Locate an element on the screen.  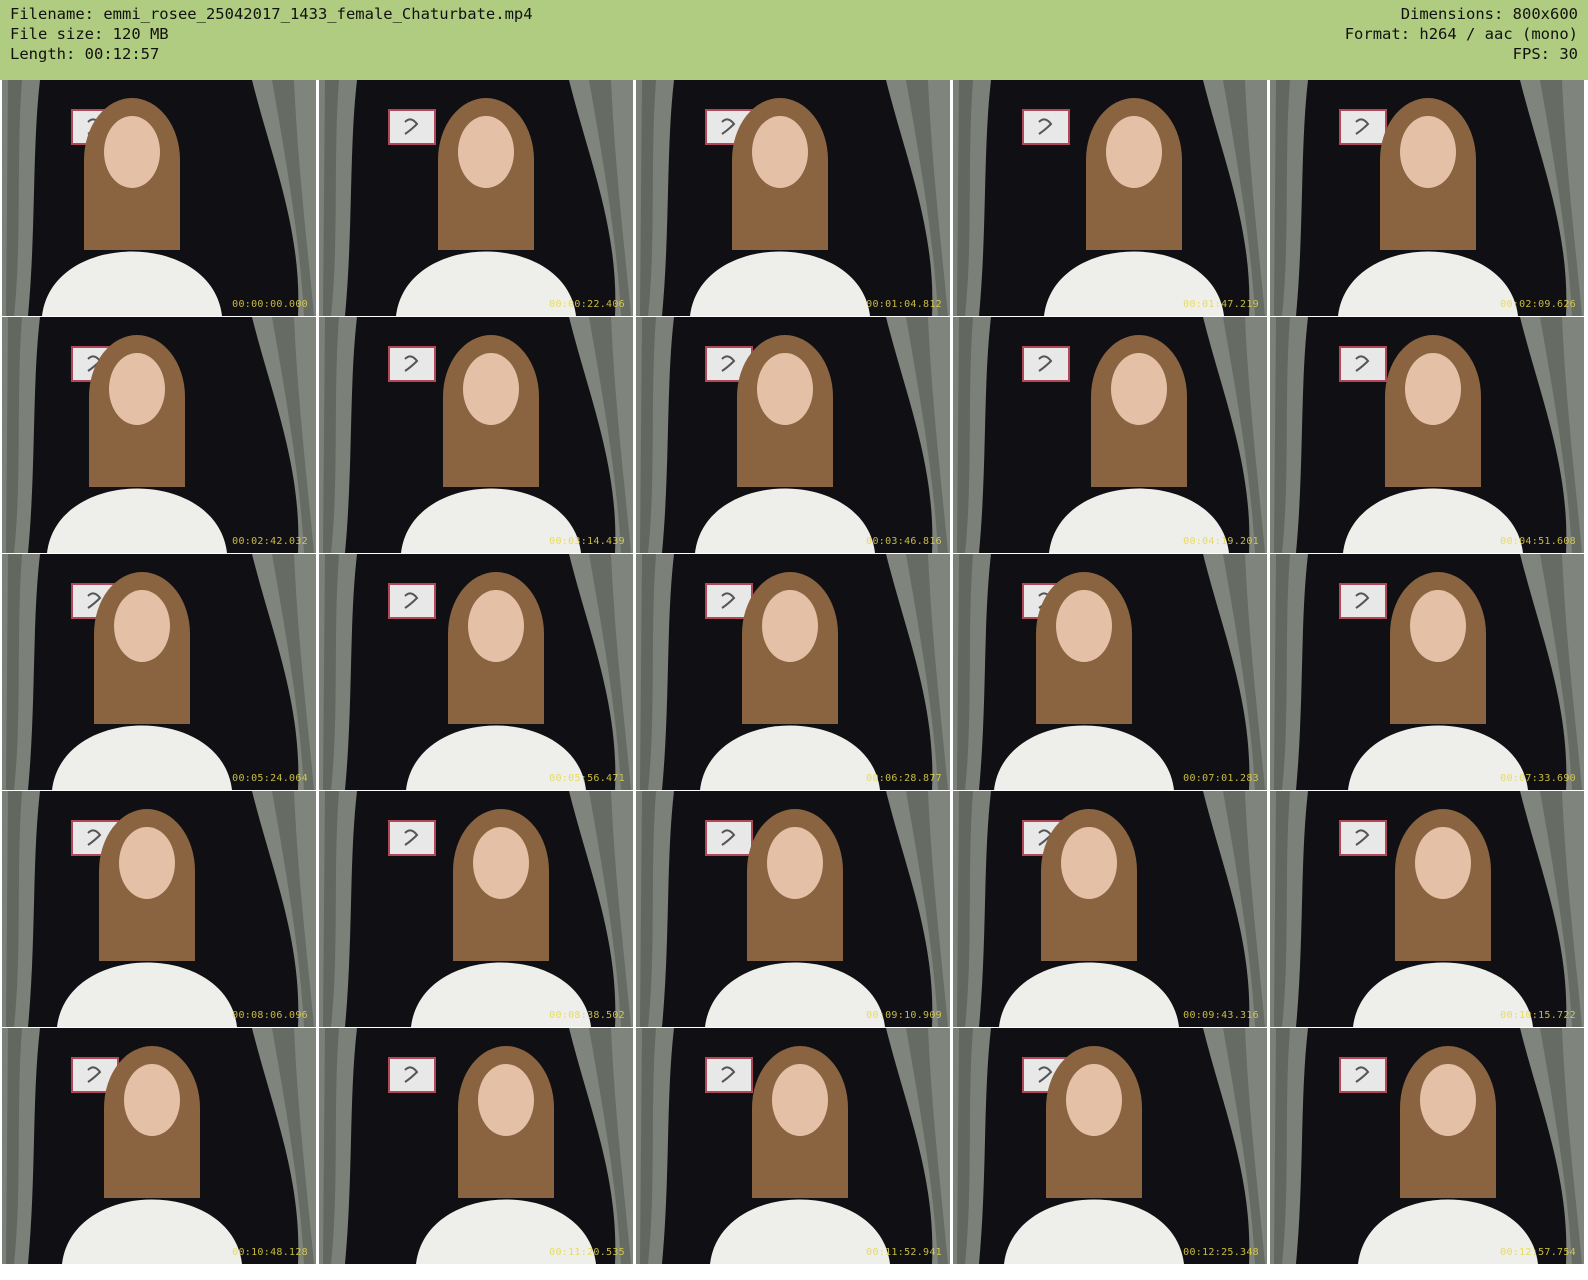
length-text: Length: 00:12:57 is located at coordinates (85, 54).